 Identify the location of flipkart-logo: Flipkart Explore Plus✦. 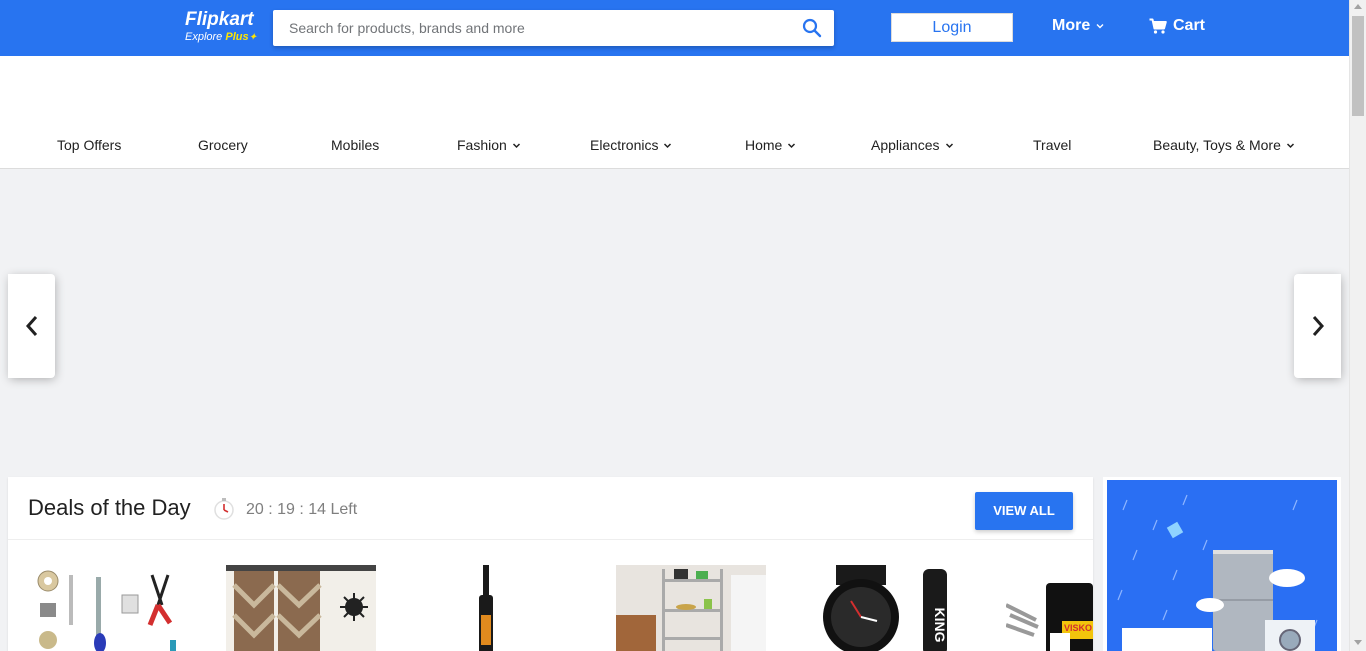
(225, 27).